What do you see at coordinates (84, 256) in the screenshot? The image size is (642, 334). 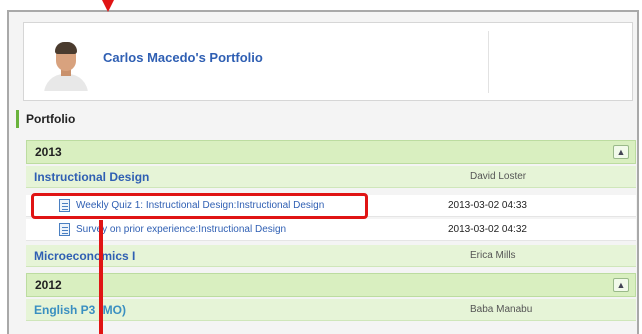 I see `course-title: Microeconomics I` at bounding box center [84, 256].